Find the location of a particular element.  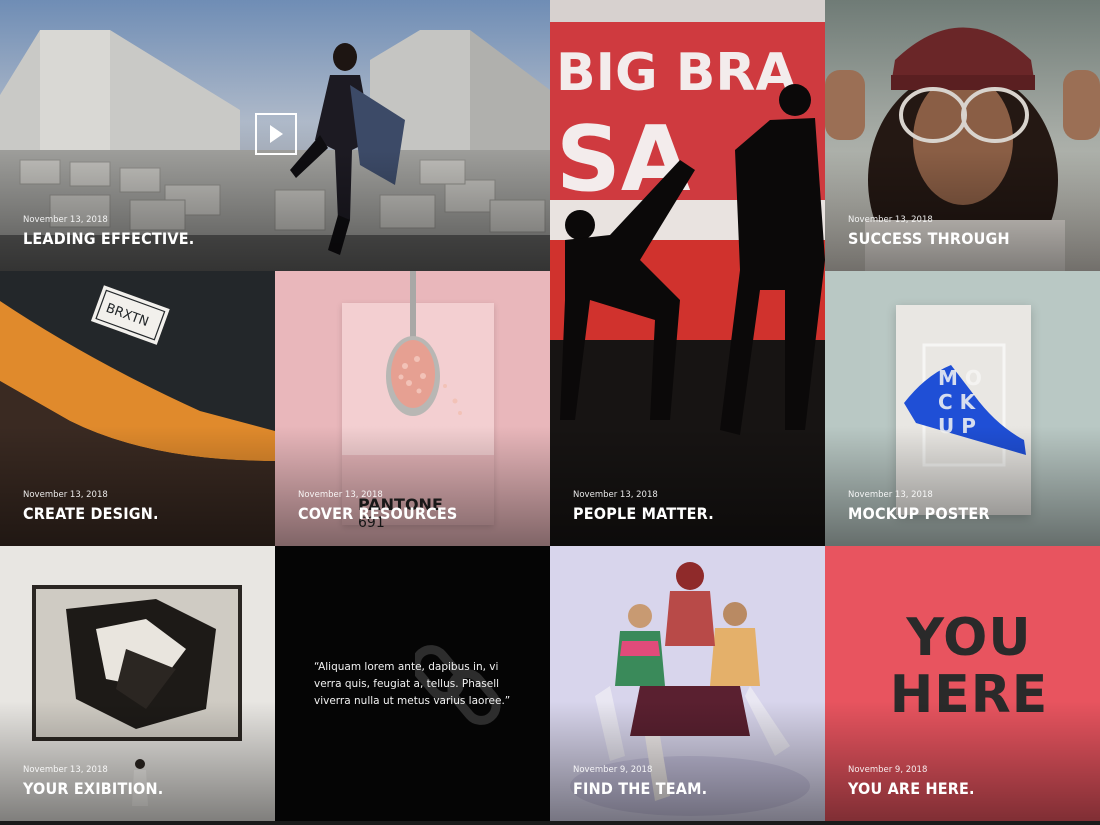

mockup-poster-sheet: M O C K U P is located at coordinates (963, 410).